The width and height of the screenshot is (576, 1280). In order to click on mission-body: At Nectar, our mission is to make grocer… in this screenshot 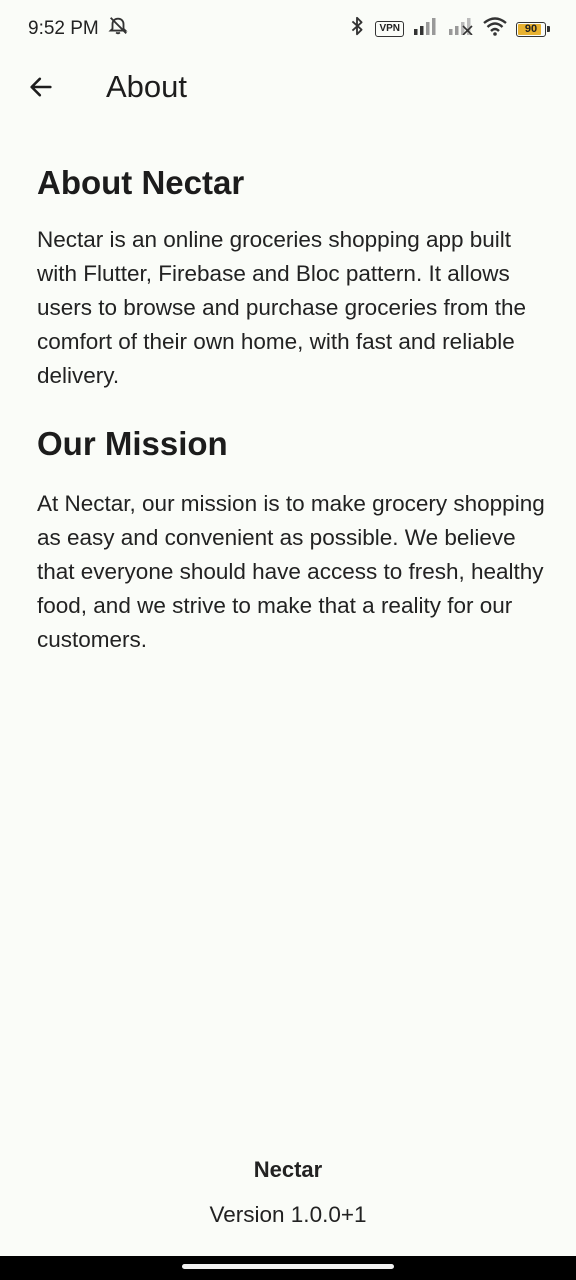, I will do `click(291, 571)`.